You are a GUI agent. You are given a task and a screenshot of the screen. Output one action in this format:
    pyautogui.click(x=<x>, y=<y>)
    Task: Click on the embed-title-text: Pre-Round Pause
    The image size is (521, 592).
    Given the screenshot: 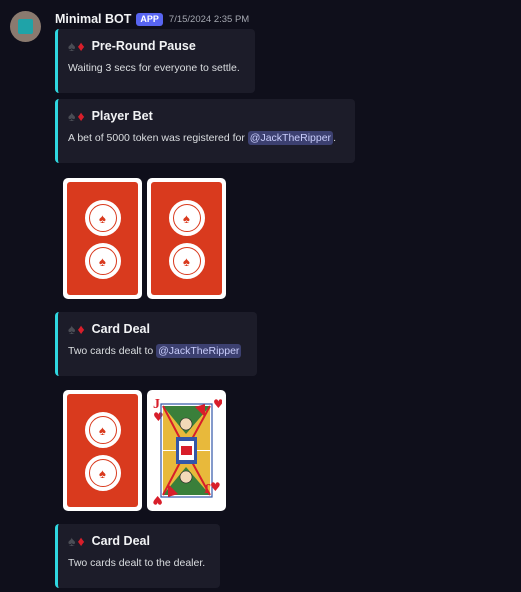 What is the action you would take?
    pyautogui.click(x=143, y=46)
    